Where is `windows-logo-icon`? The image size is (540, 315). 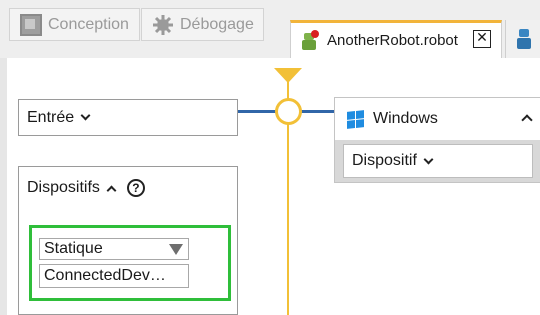
windows-logo-icon is located at coordinates (355, 119).